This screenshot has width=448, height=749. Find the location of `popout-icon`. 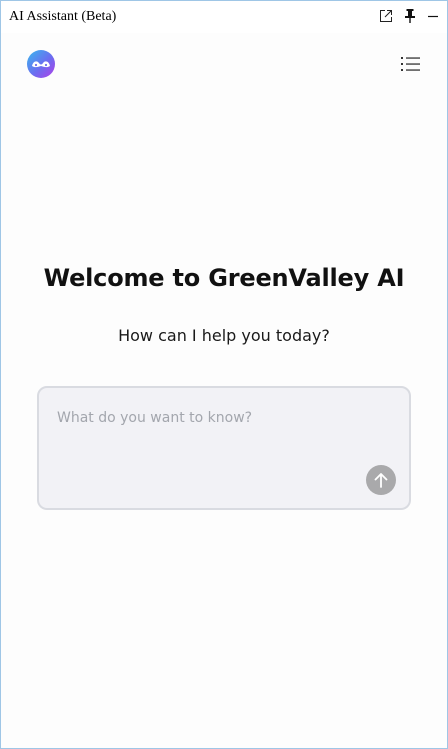

popout-icon is located at coordinates (386, 16).